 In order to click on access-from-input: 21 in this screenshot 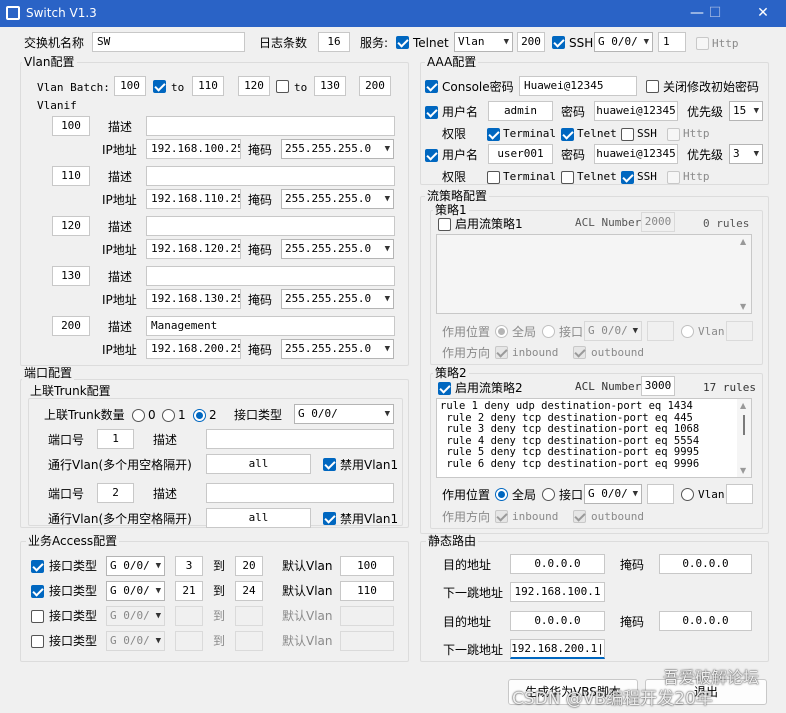, I will do `click(189, 591)`.